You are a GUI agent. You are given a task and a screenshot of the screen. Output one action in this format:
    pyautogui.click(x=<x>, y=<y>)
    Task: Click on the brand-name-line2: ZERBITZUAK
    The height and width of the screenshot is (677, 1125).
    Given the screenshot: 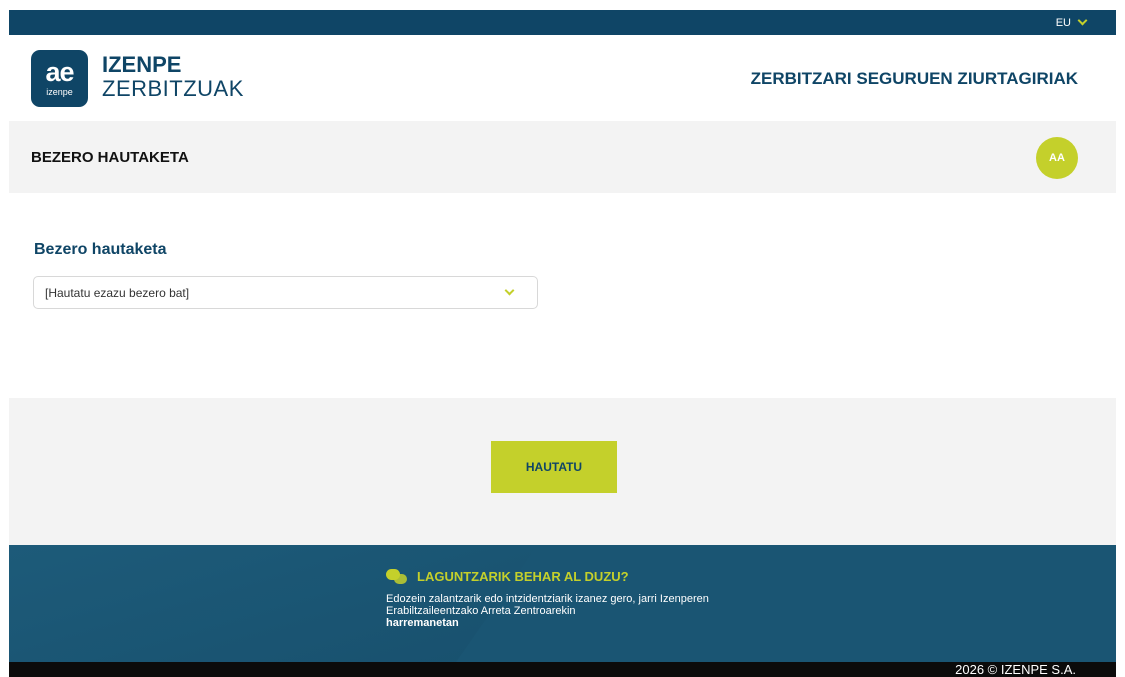 What is the action you would take?
    pyautogui.click(x=173, y=88)
    